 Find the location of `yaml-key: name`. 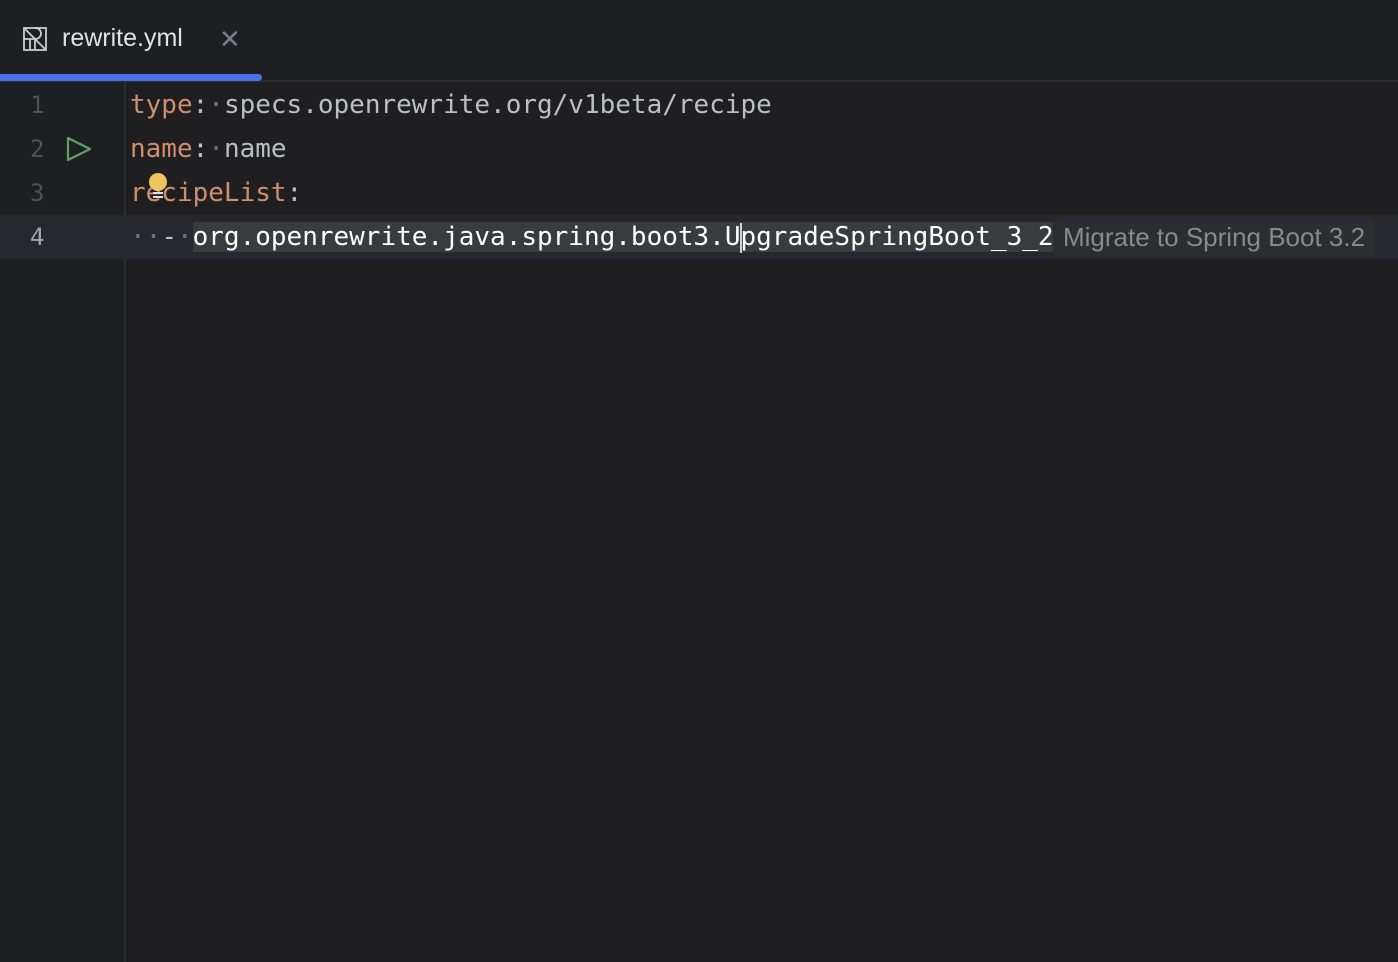

yaml-key: name is located at coordinates (161, 149).